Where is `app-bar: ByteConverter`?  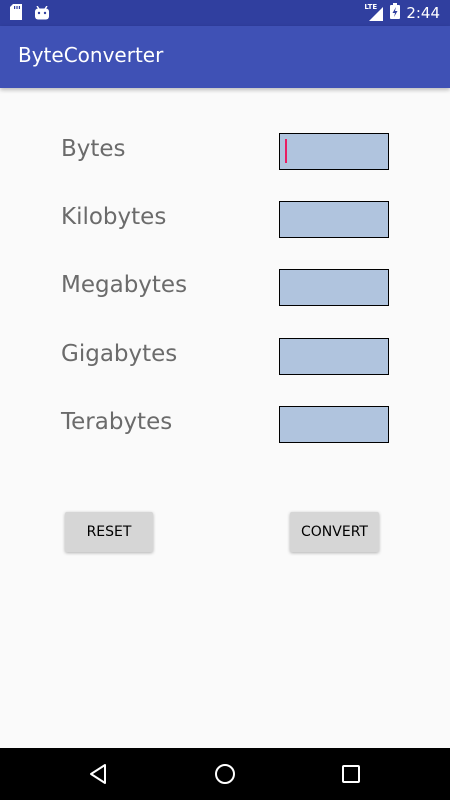 app-bar: ByteConverter is located at coordinates (225, 57).